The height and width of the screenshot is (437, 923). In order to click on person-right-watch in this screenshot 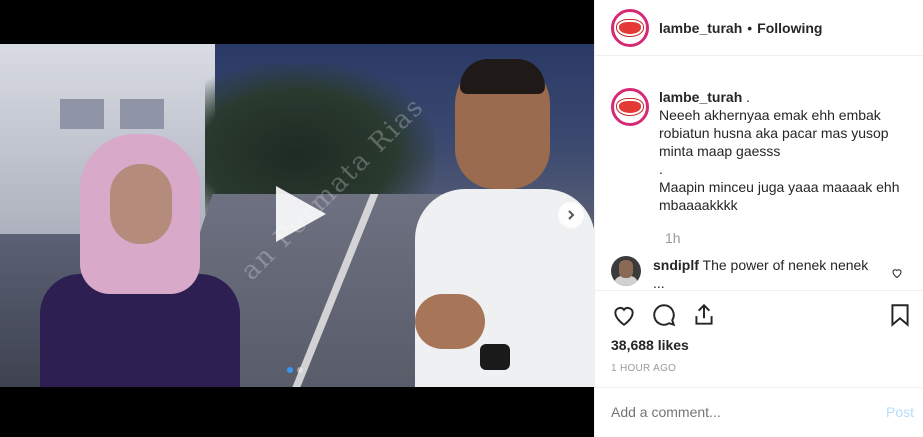, I will do `click(495, 357)`.